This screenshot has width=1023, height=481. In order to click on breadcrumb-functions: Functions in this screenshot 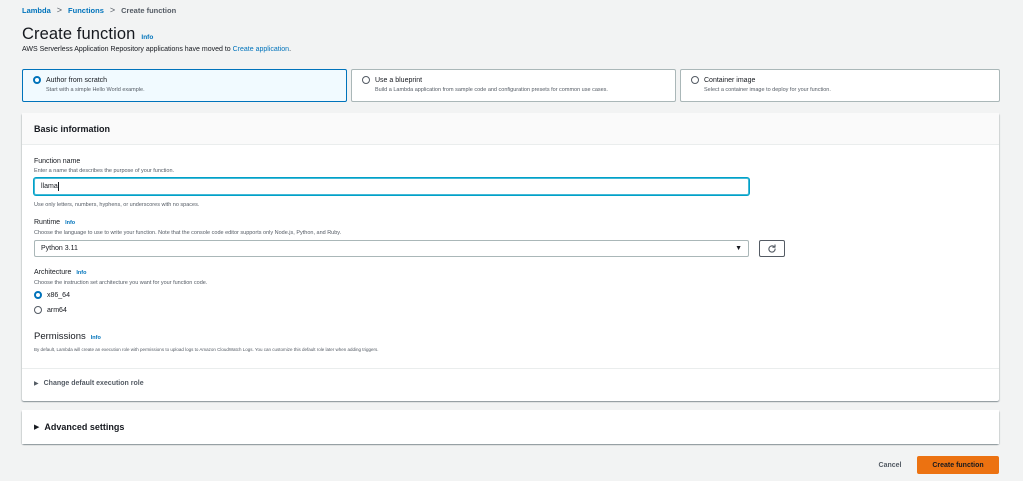, I will do `click(86, 10)`.